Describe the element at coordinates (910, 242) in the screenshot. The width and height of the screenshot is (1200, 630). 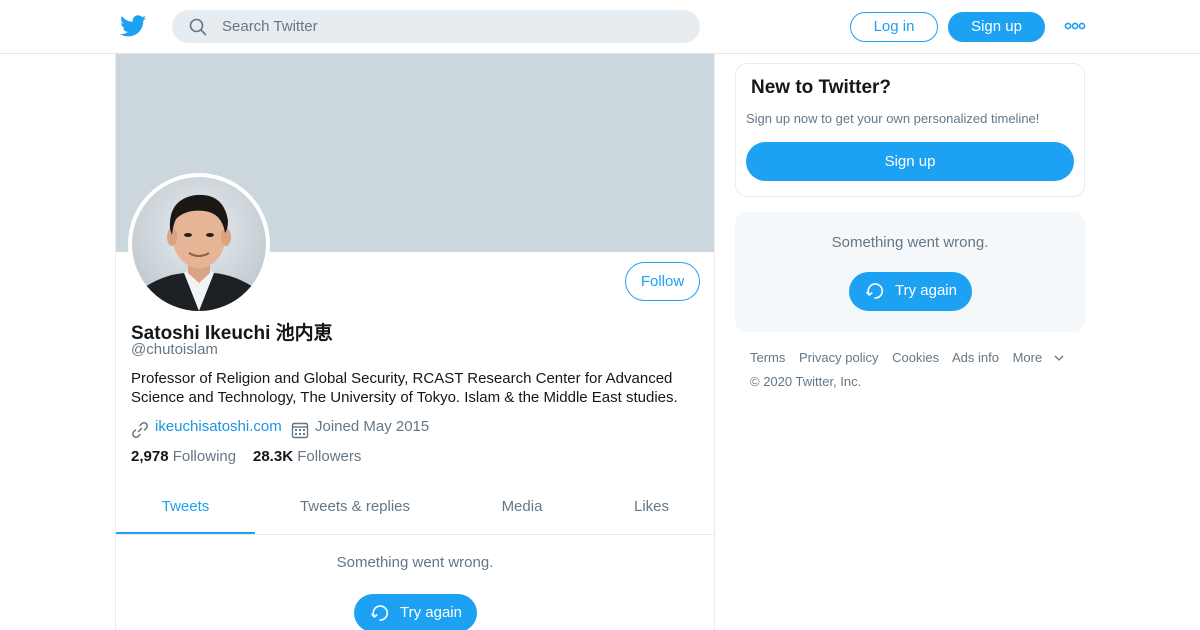
I see `sidebar-error-message: Something went wrong.` at that location.